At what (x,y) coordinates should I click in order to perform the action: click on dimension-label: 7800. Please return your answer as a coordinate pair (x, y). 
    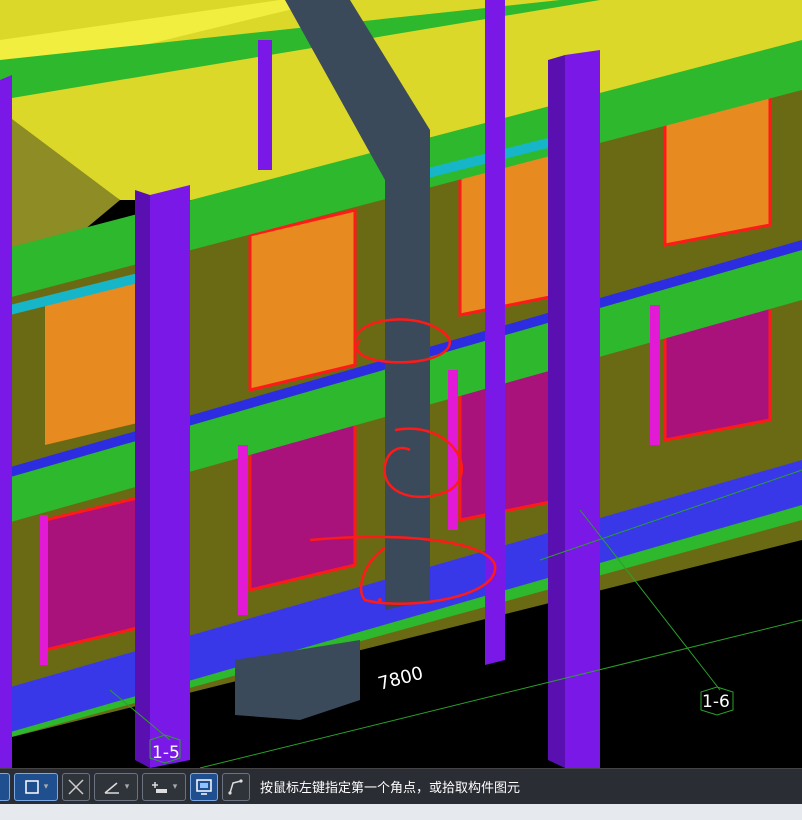
    Looking at the image, I should click on (401, 679).